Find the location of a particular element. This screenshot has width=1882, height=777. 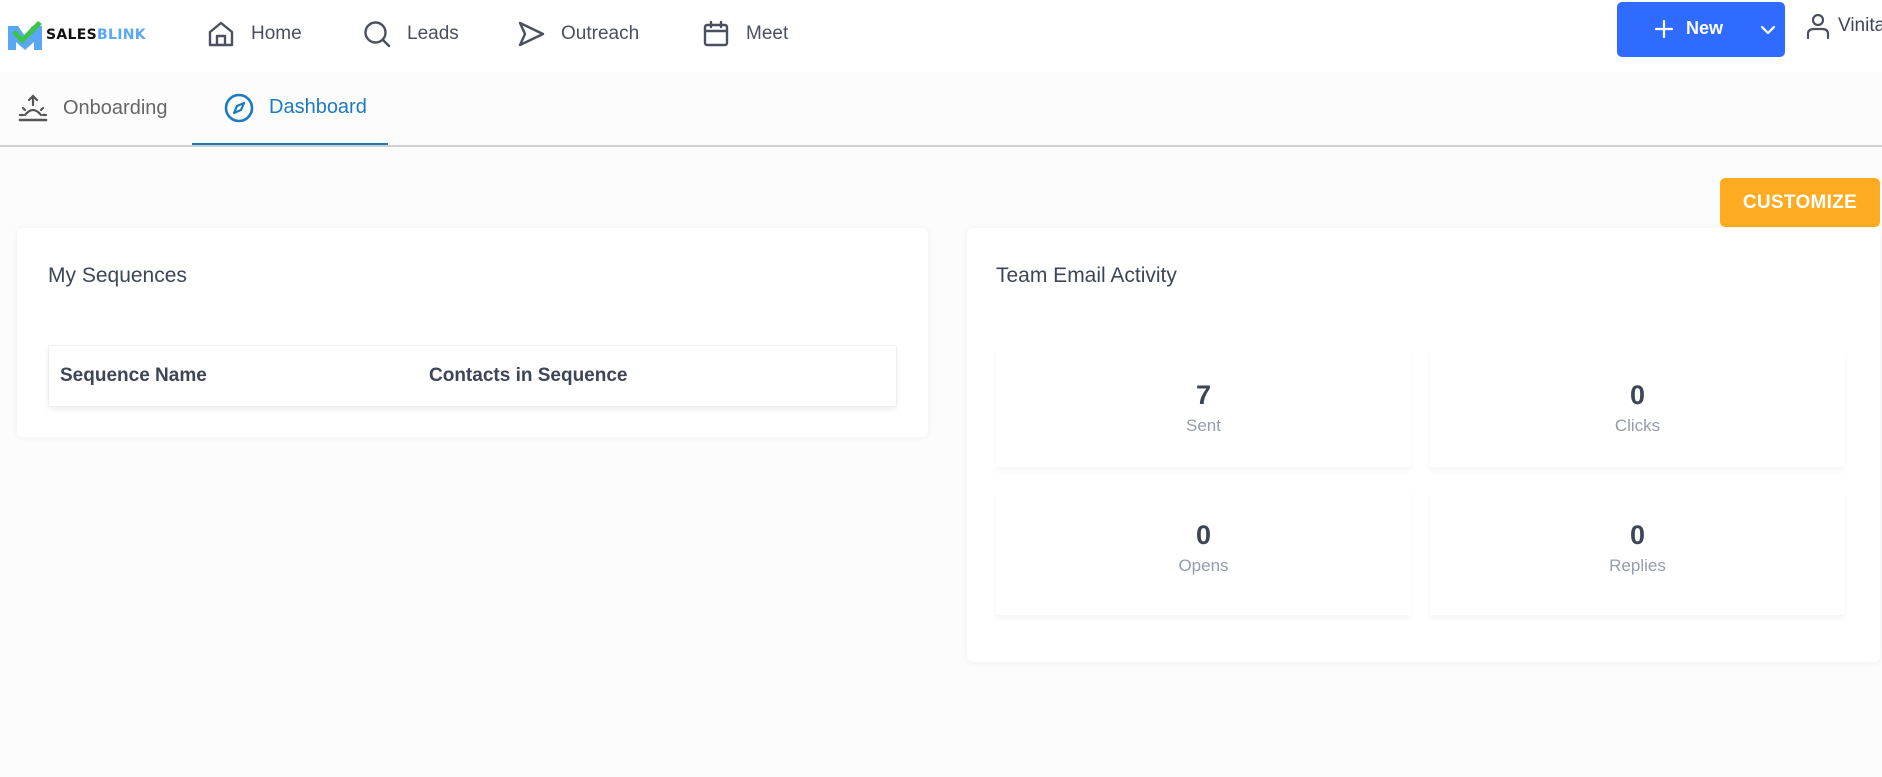

plus-icon is located at coordinates (1664, 29).